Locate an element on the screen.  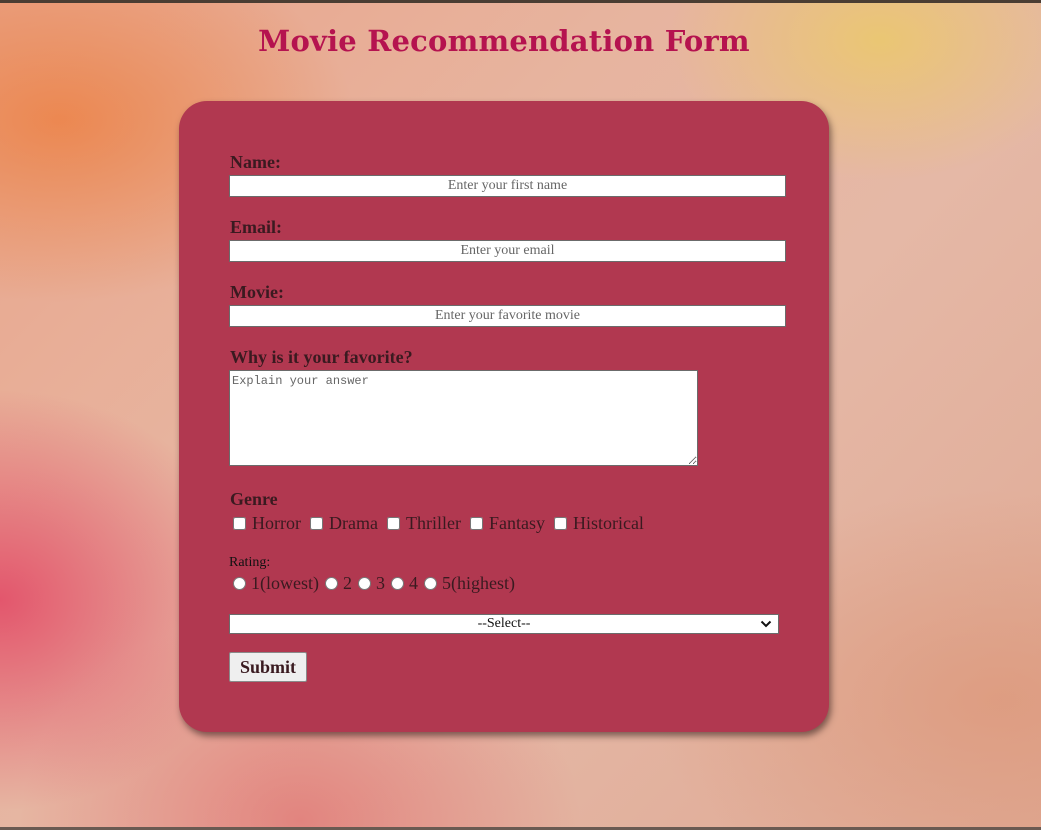
movie-label: Movie: is located at coordinates (257, 292).